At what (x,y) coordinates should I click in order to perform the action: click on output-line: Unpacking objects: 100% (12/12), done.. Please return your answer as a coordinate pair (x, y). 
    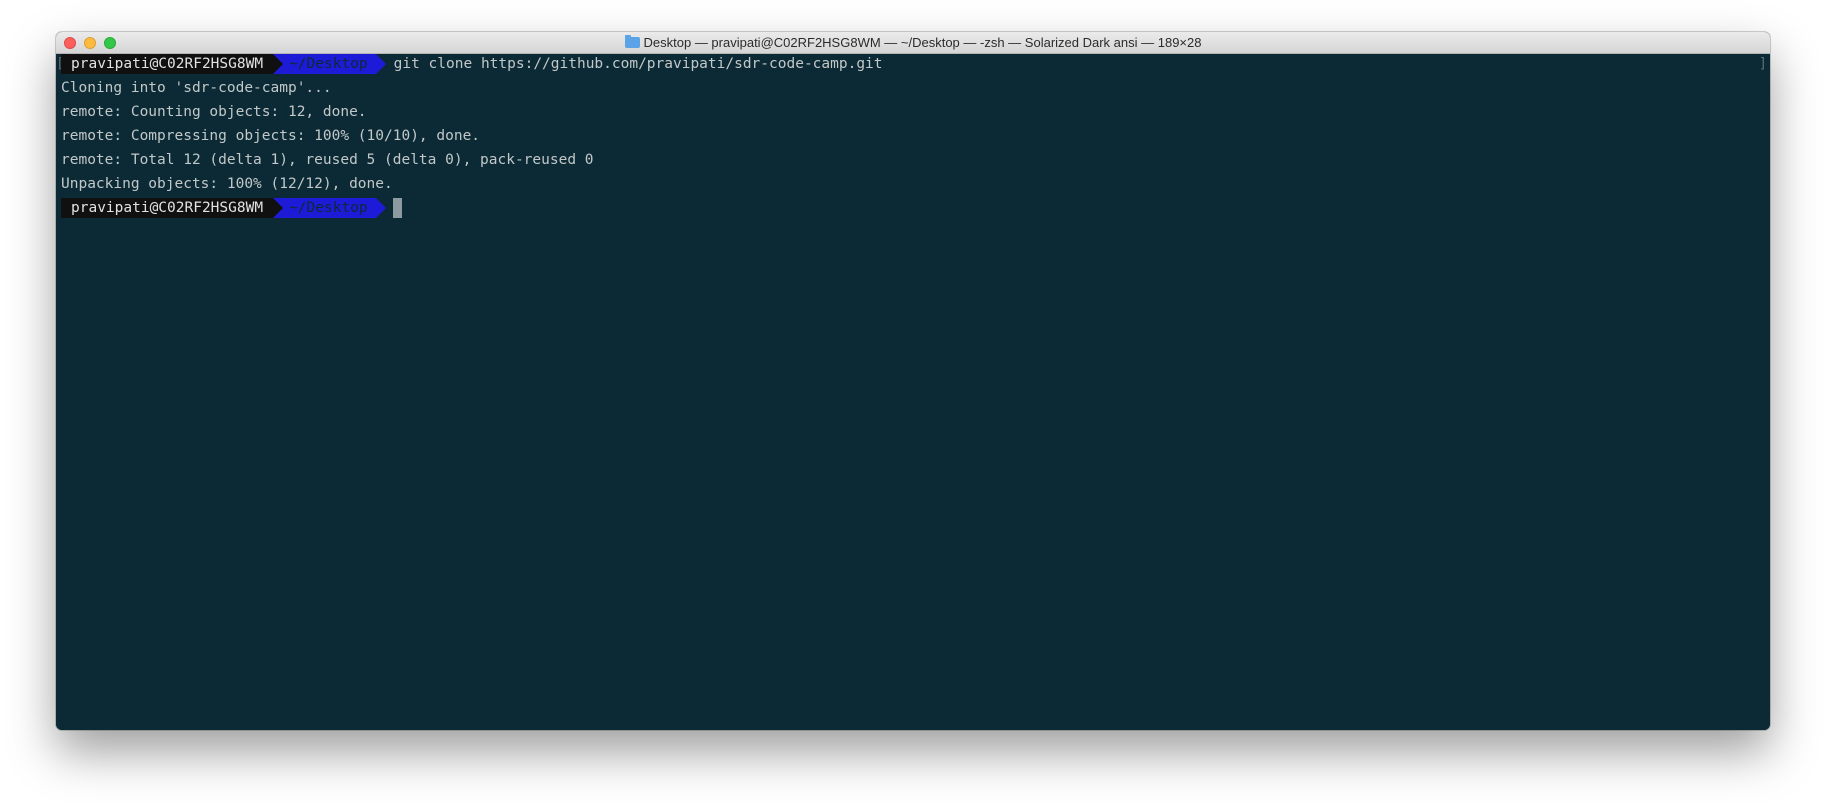
    Looking at the image, I should click on (227, 184).